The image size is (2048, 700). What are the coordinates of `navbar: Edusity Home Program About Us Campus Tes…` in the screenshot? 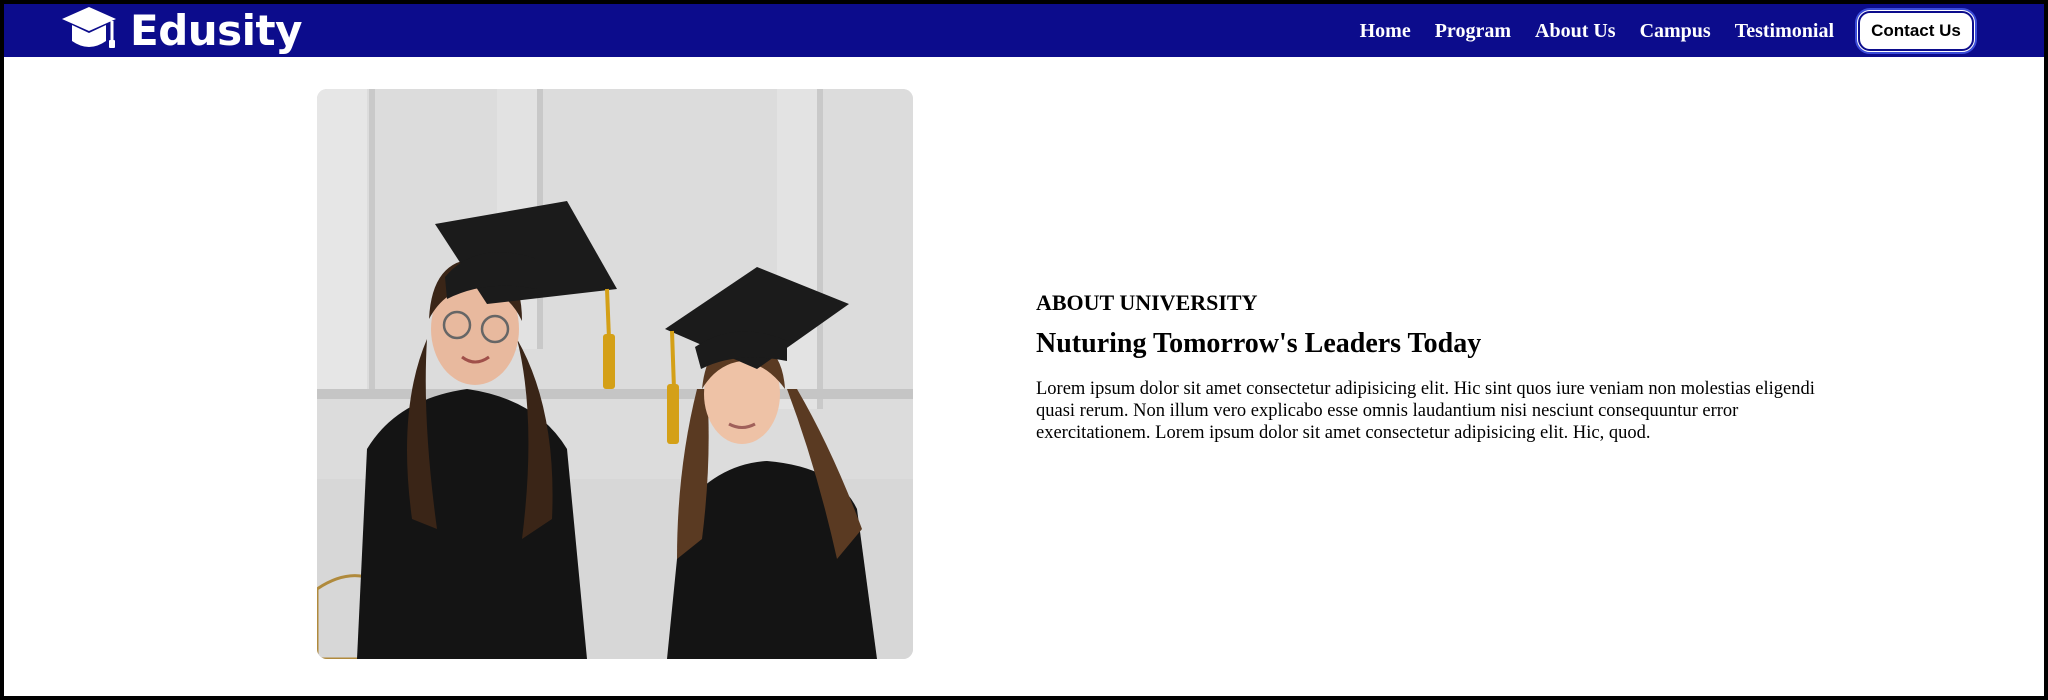 It's located at (1024, 30).